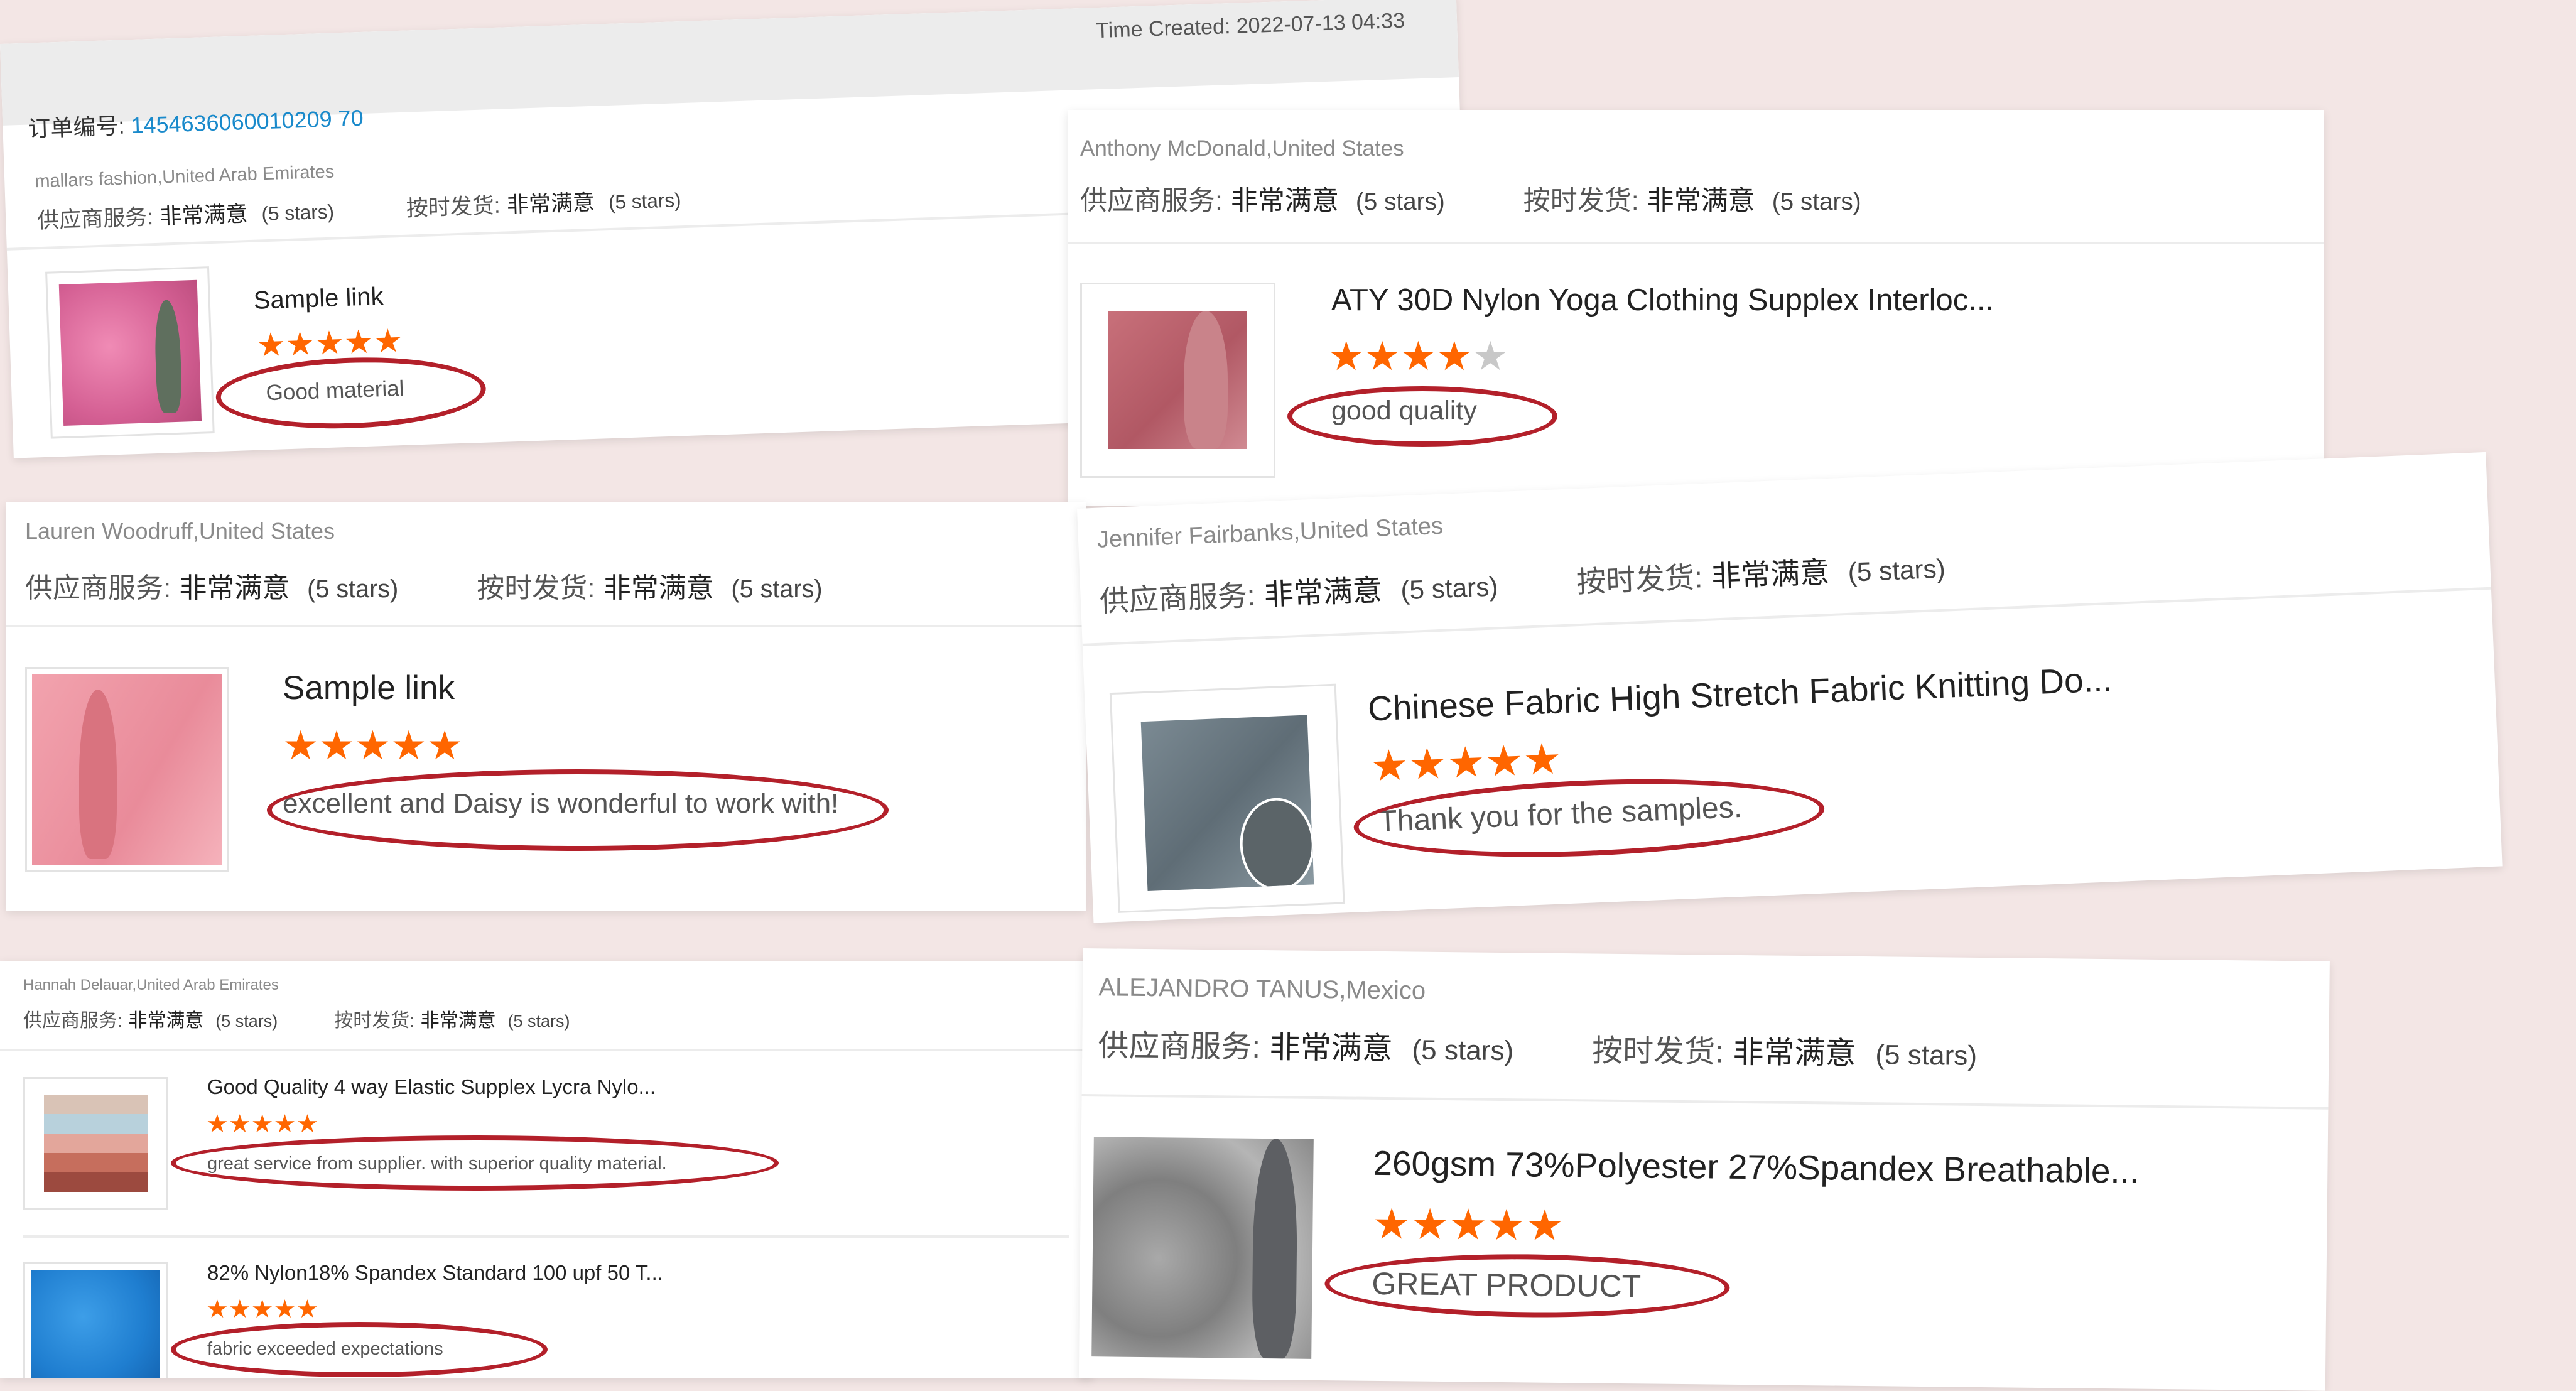 The image size is (2576, 1391). What do you see at coordinates (1262, 989) in the screenshot?
I see `reviewer-name: ALEJANDRO TANUS,Mexico` at bounding box center [1262, 989].